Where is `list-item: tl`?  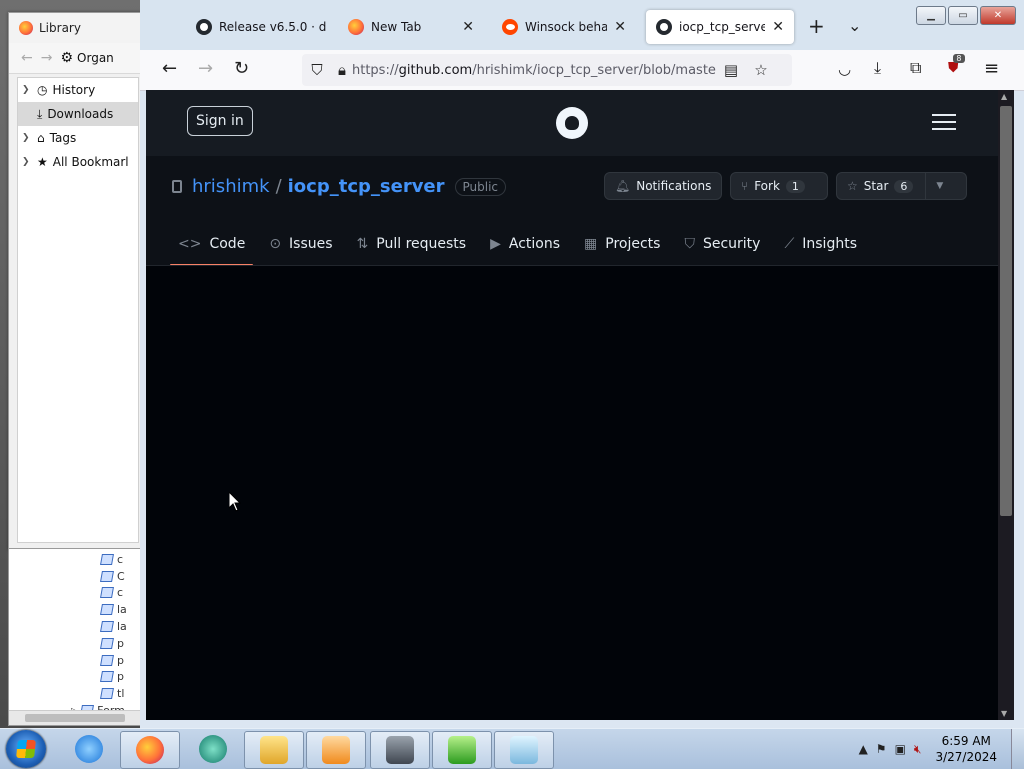
list-item: tl is located at coordinates (76, 693).